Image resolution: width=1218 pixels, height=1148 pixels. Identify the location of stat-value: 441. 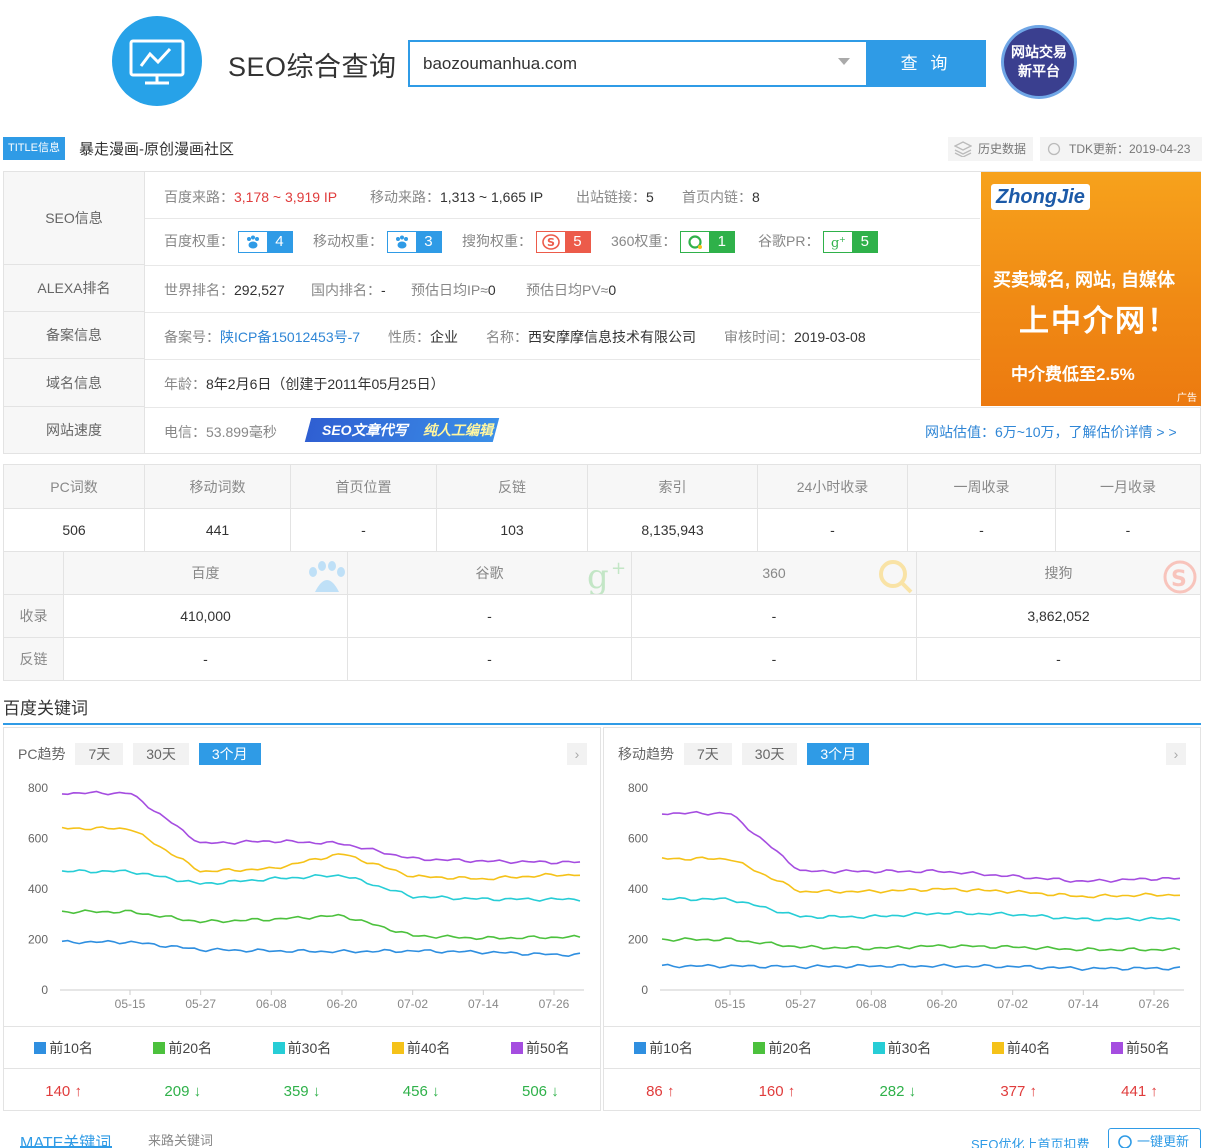
(217, 530).